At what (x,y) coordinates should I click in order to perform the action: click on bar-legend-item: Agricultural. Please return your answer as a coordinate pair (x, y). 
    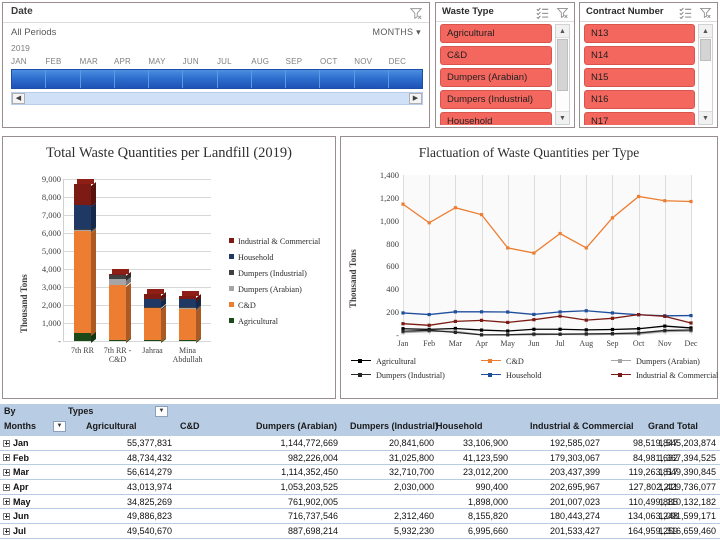
    Looking at the image, I should click on (253, 321).